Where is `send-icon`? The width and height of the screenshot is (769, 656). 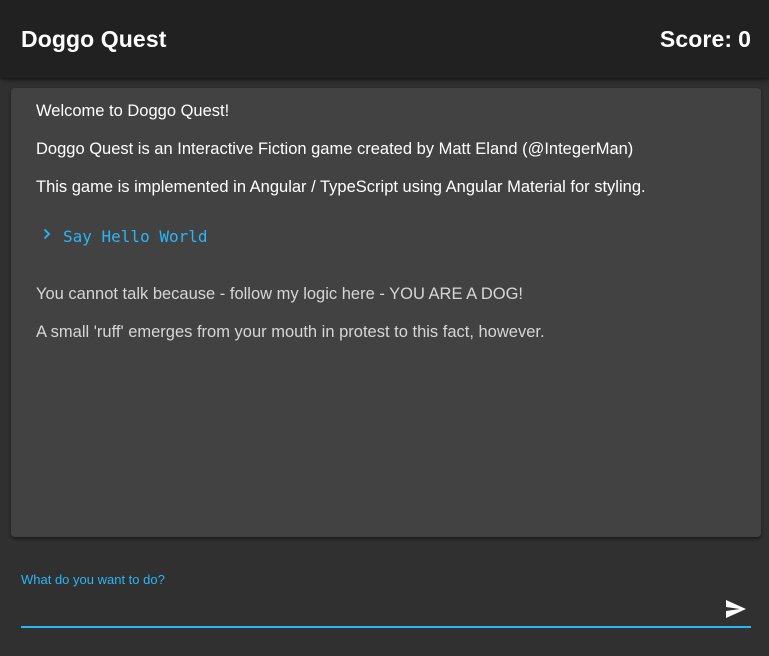
send-icon is located at coordinates (736, 610).